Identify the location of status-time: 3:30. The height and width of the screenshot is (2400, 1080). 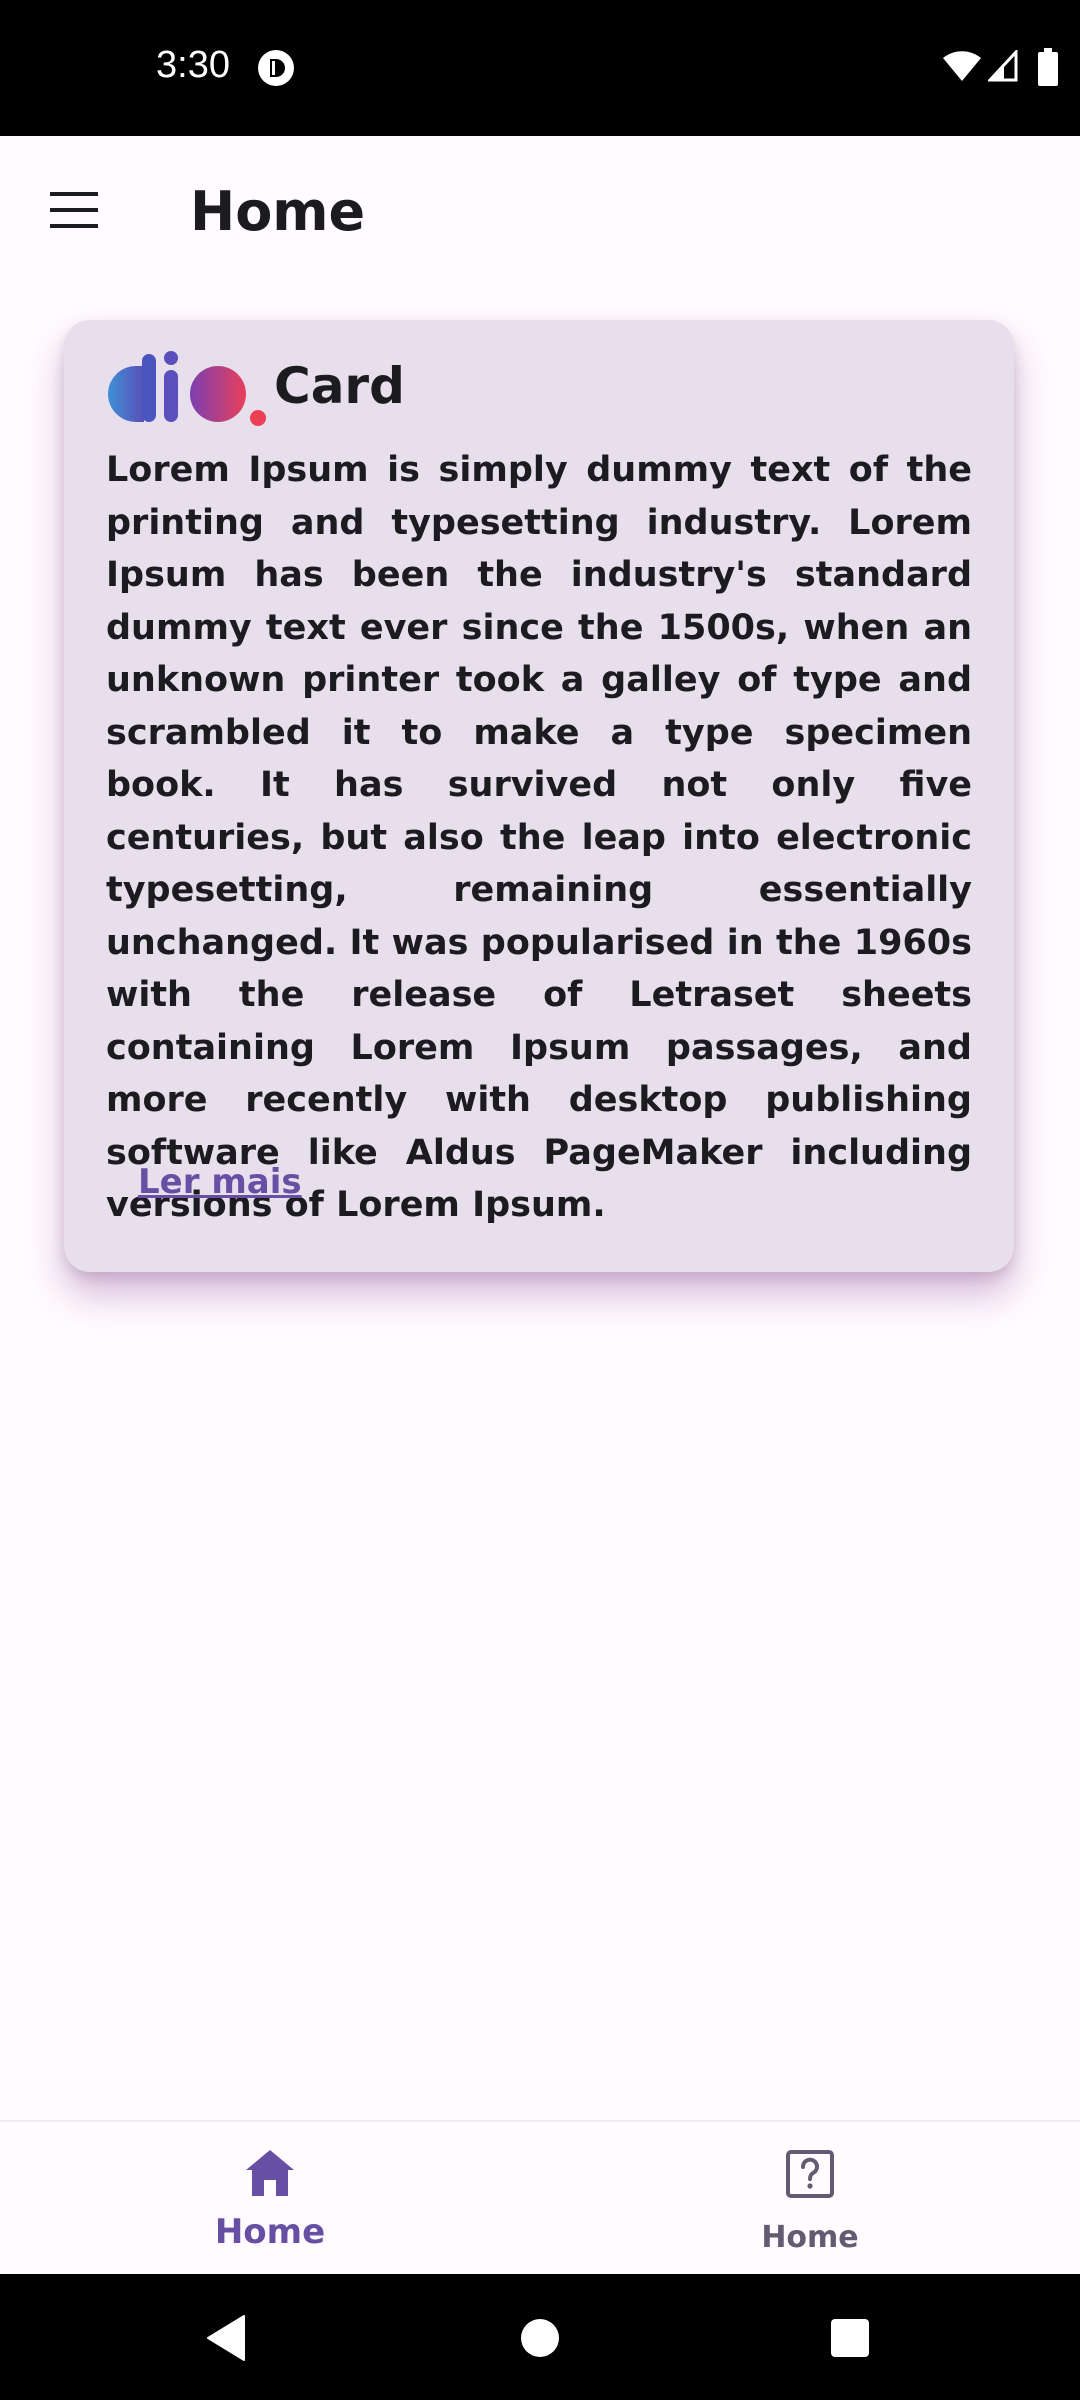
(193, 65).